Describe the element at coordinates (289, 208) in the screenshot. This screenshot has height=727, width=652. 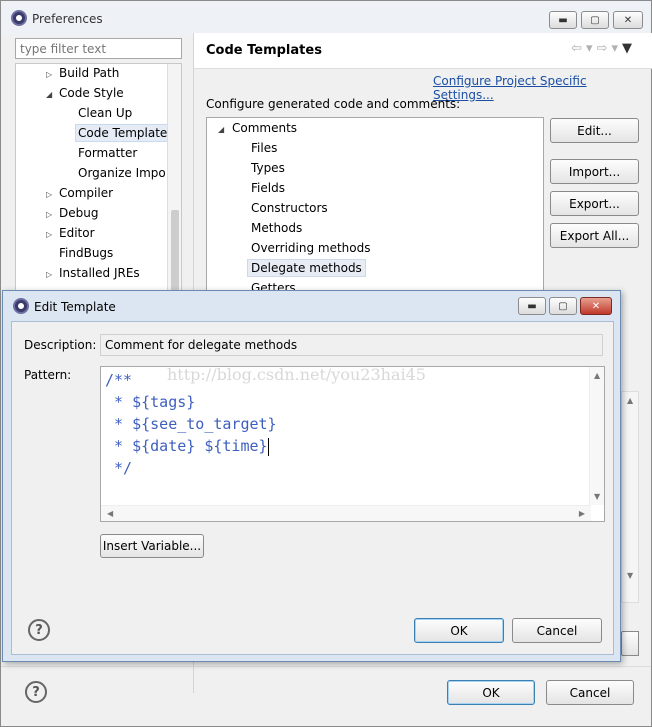
I see `tree-item-constructors: Constructors` at that location.